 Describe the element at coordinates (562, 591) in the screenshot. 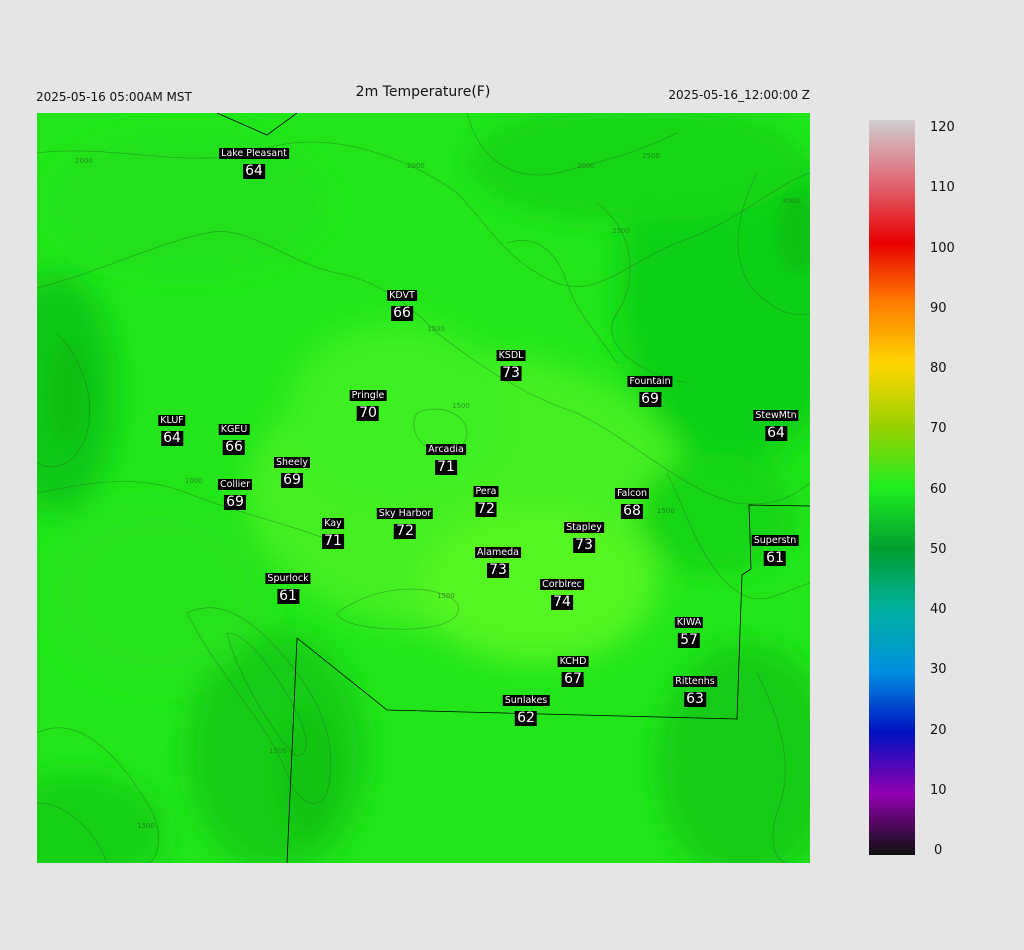

I see `station-marker: Corblrec 74` at that location.